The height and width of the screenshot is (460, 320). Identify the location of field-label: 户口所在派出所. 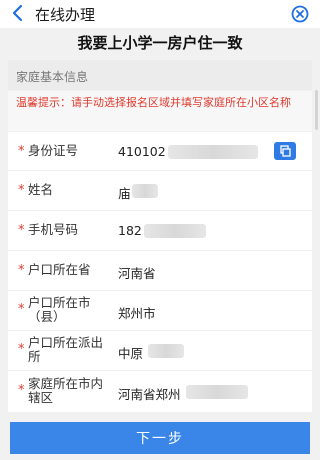
(66, 349).